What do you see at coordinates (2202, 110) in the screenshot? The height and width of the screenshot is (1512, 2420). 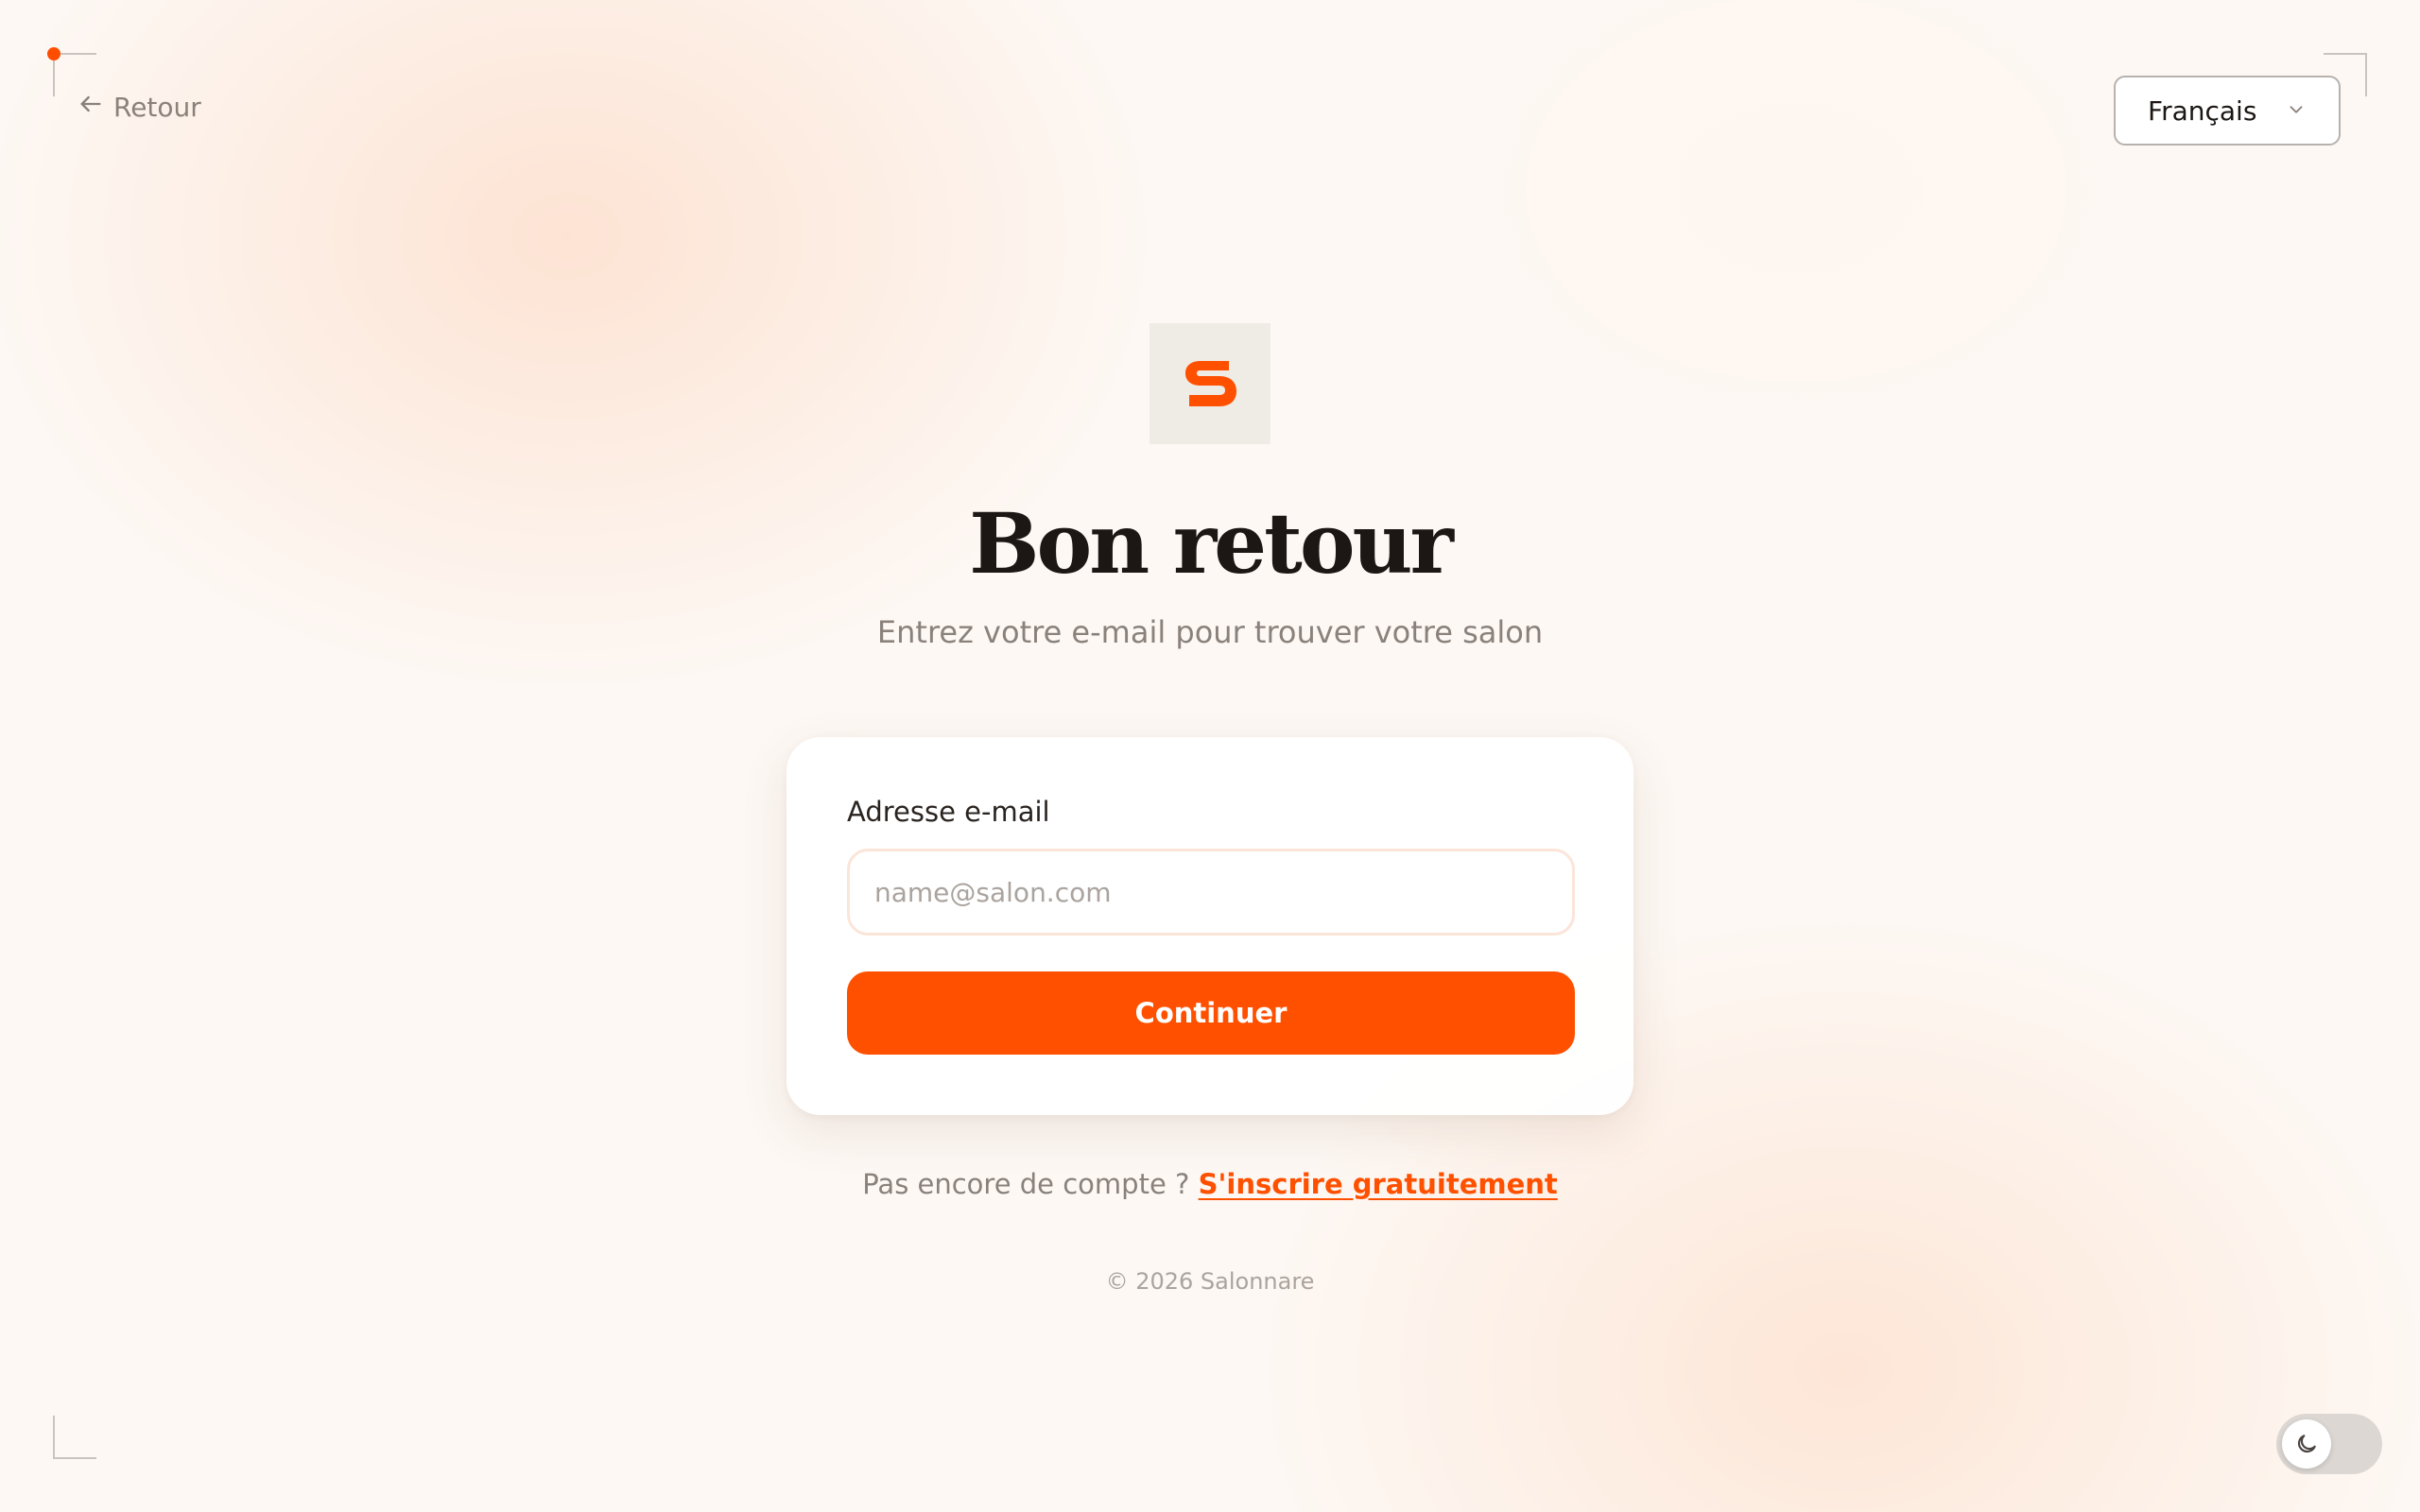 I see `language-select-value: Français` at bounding box center [2202, 110].